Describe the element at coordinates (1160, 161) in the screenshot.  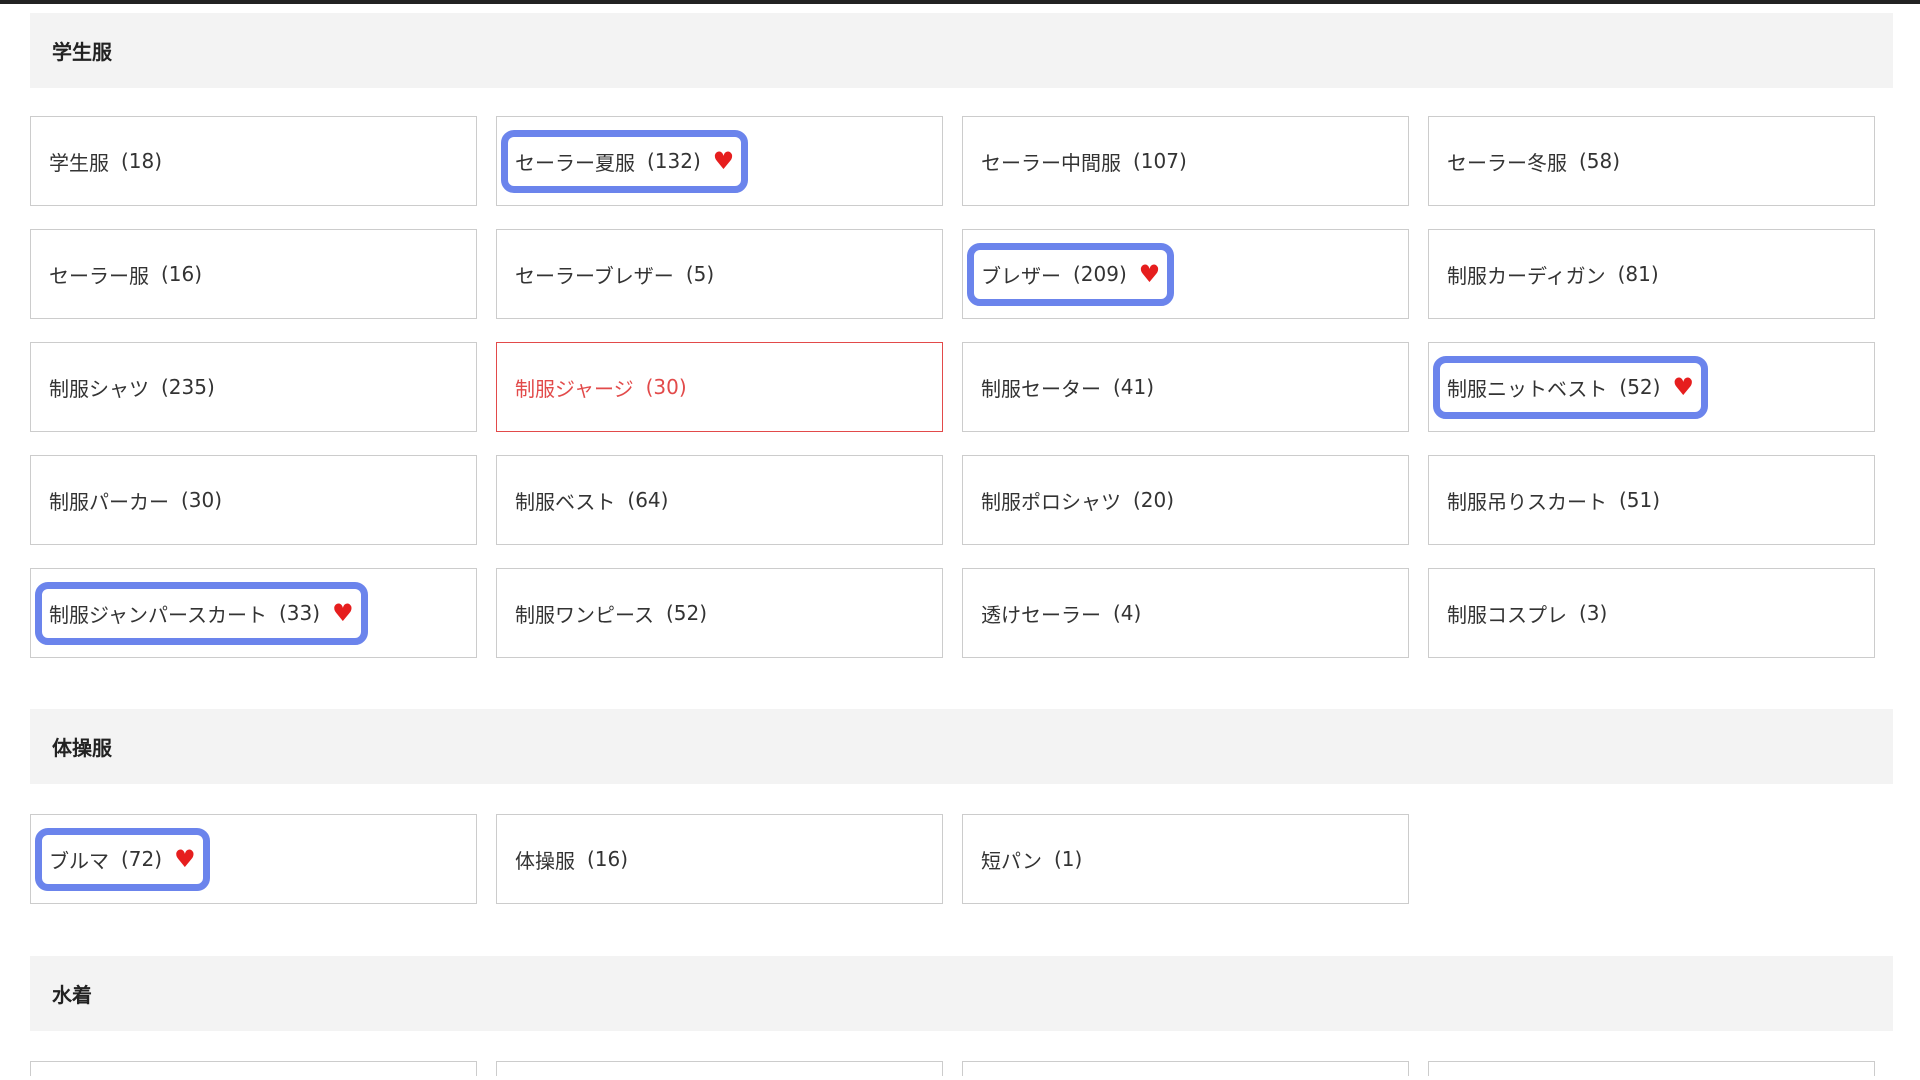
I see `category-count: (107)` at that location.